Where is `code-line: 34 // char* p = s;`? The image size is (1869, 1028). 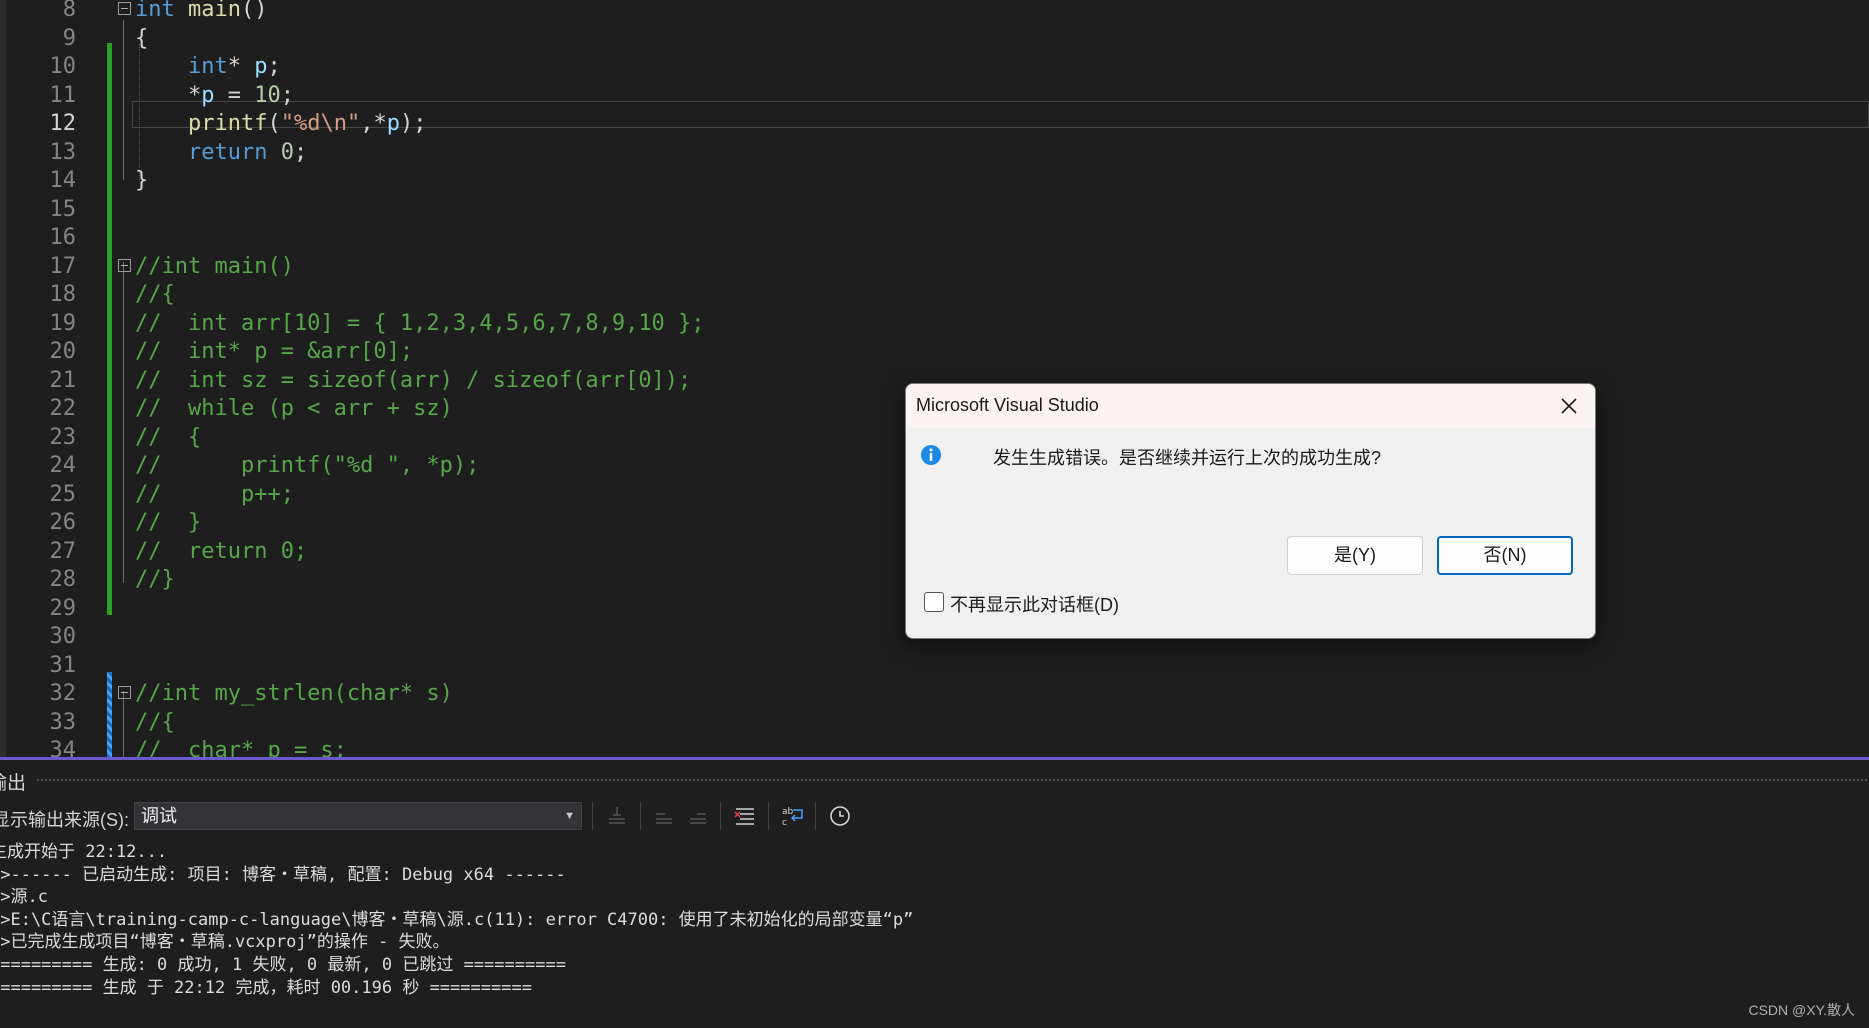 code-line: 34 // char* p = s; is located at coordinates (934, 747).